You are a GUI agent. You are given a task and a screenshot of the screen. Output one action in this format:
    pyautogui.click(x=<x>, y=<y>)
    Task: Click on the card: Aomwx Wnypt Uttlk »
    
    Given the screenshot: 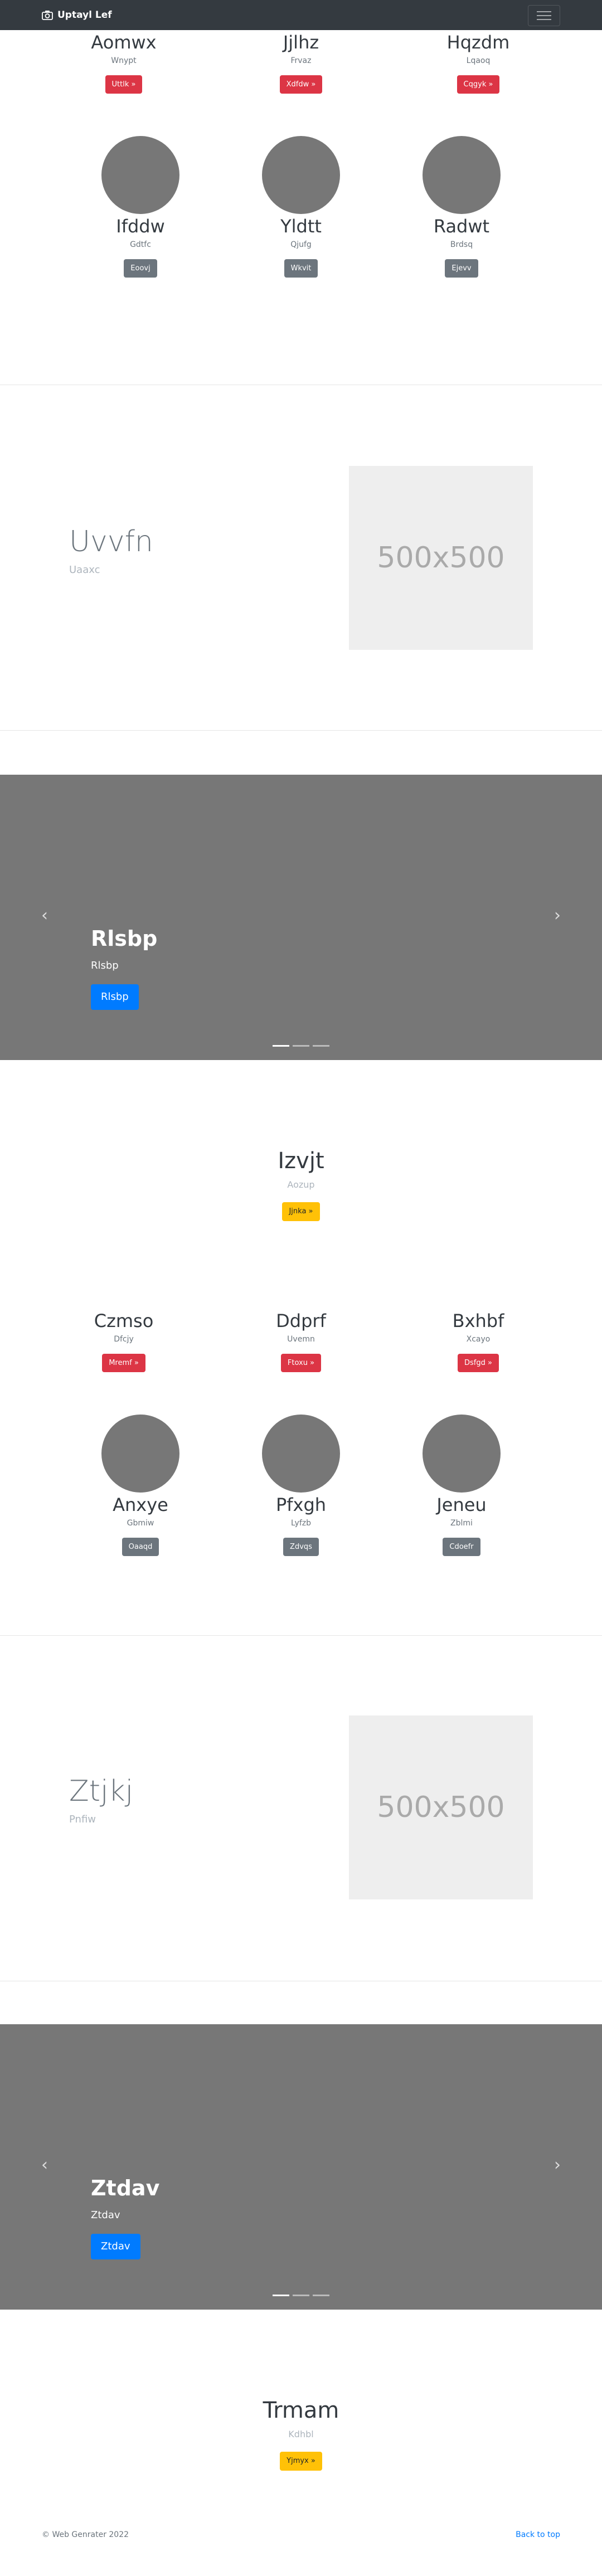 What is the action you would take?
    pyautogui.click(x=124, y=63)
    